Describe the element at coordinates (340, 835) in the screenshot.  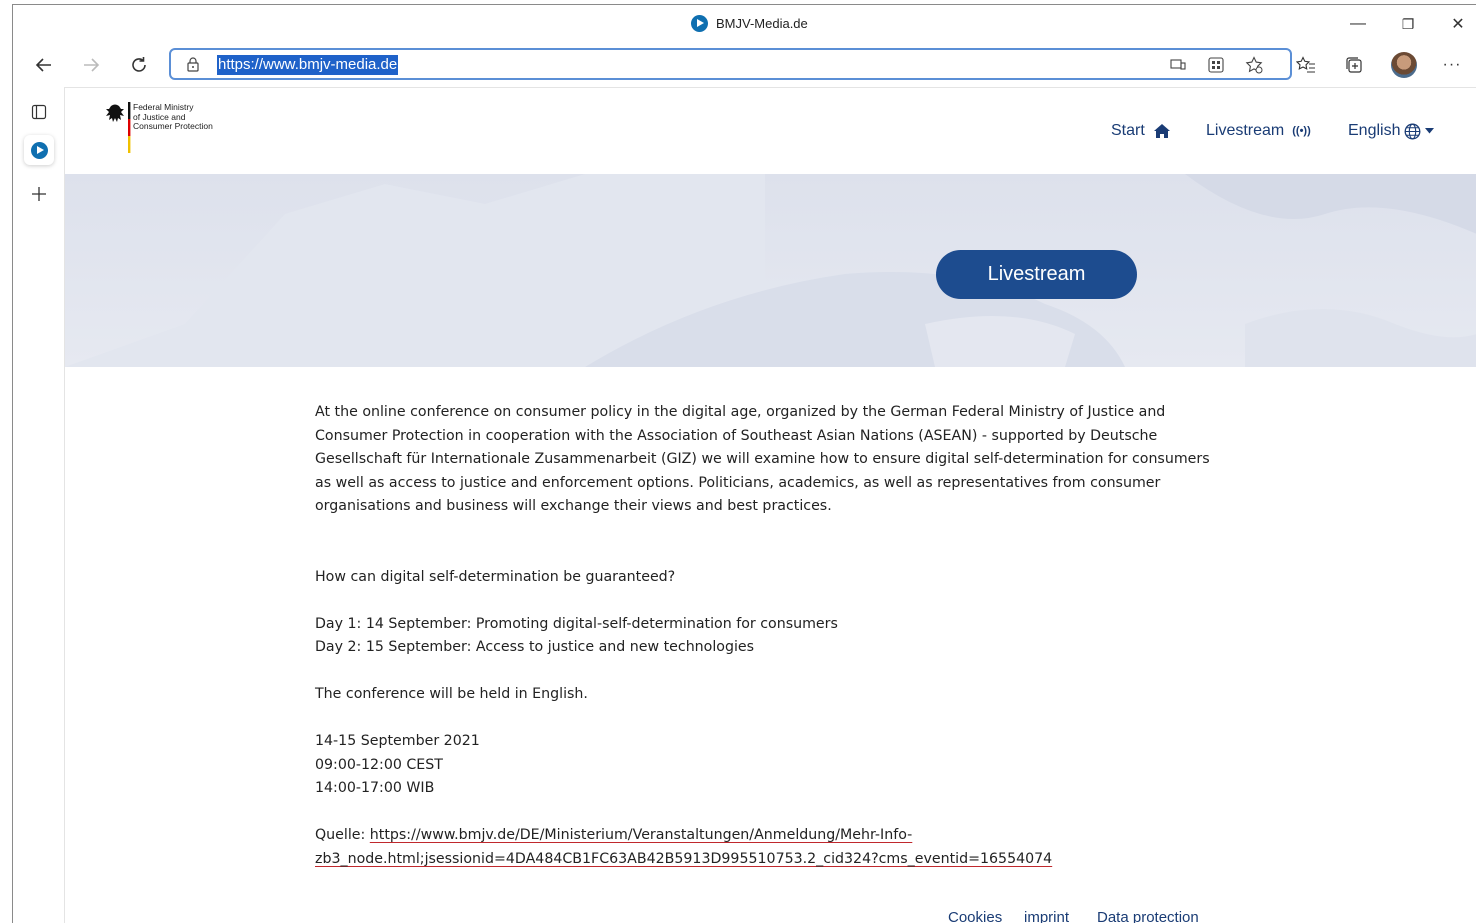
I see `source-label: Quelle:` at that location.